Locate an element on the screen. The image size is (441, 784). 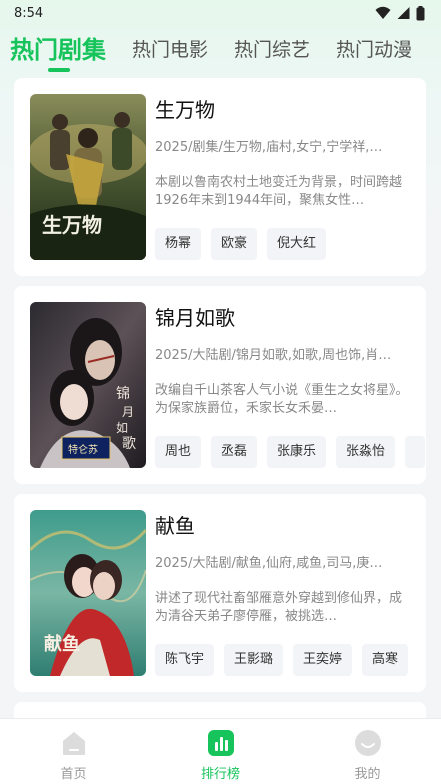
nav-home: 首页 is located at coordinates (74, 750).